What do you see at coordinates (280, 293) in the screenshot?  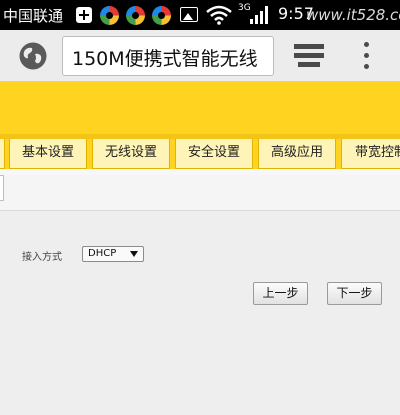 I see `prev-step-button: 上一步` at bounding box center [280, 293].